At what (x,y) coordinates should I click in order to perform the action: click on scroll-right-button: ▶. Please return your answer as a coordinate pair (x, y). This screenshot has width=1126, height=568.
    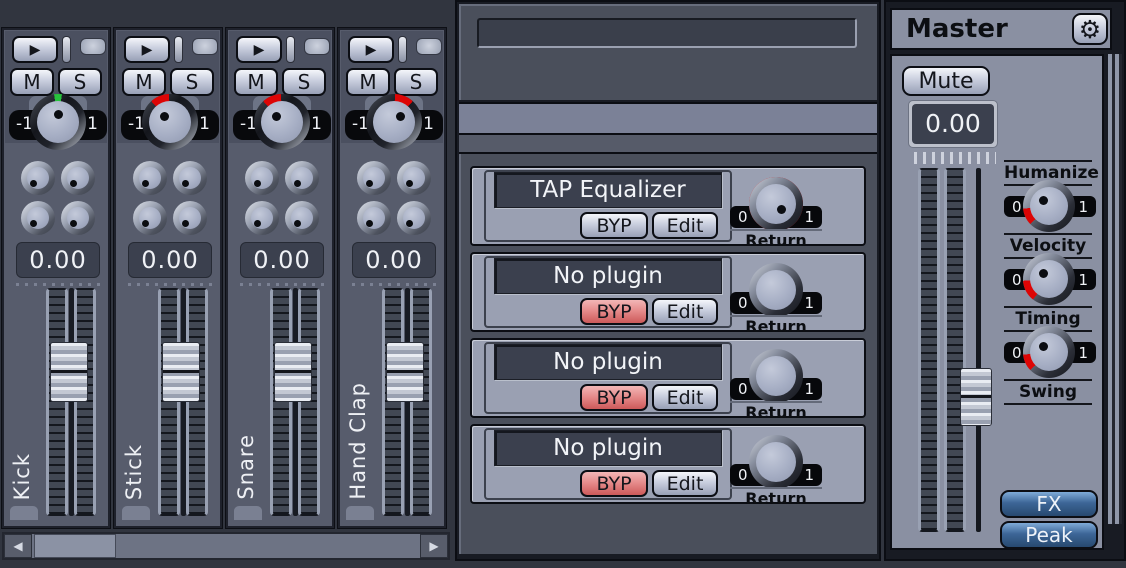
    Looking at the image, I should click on (434, 546).